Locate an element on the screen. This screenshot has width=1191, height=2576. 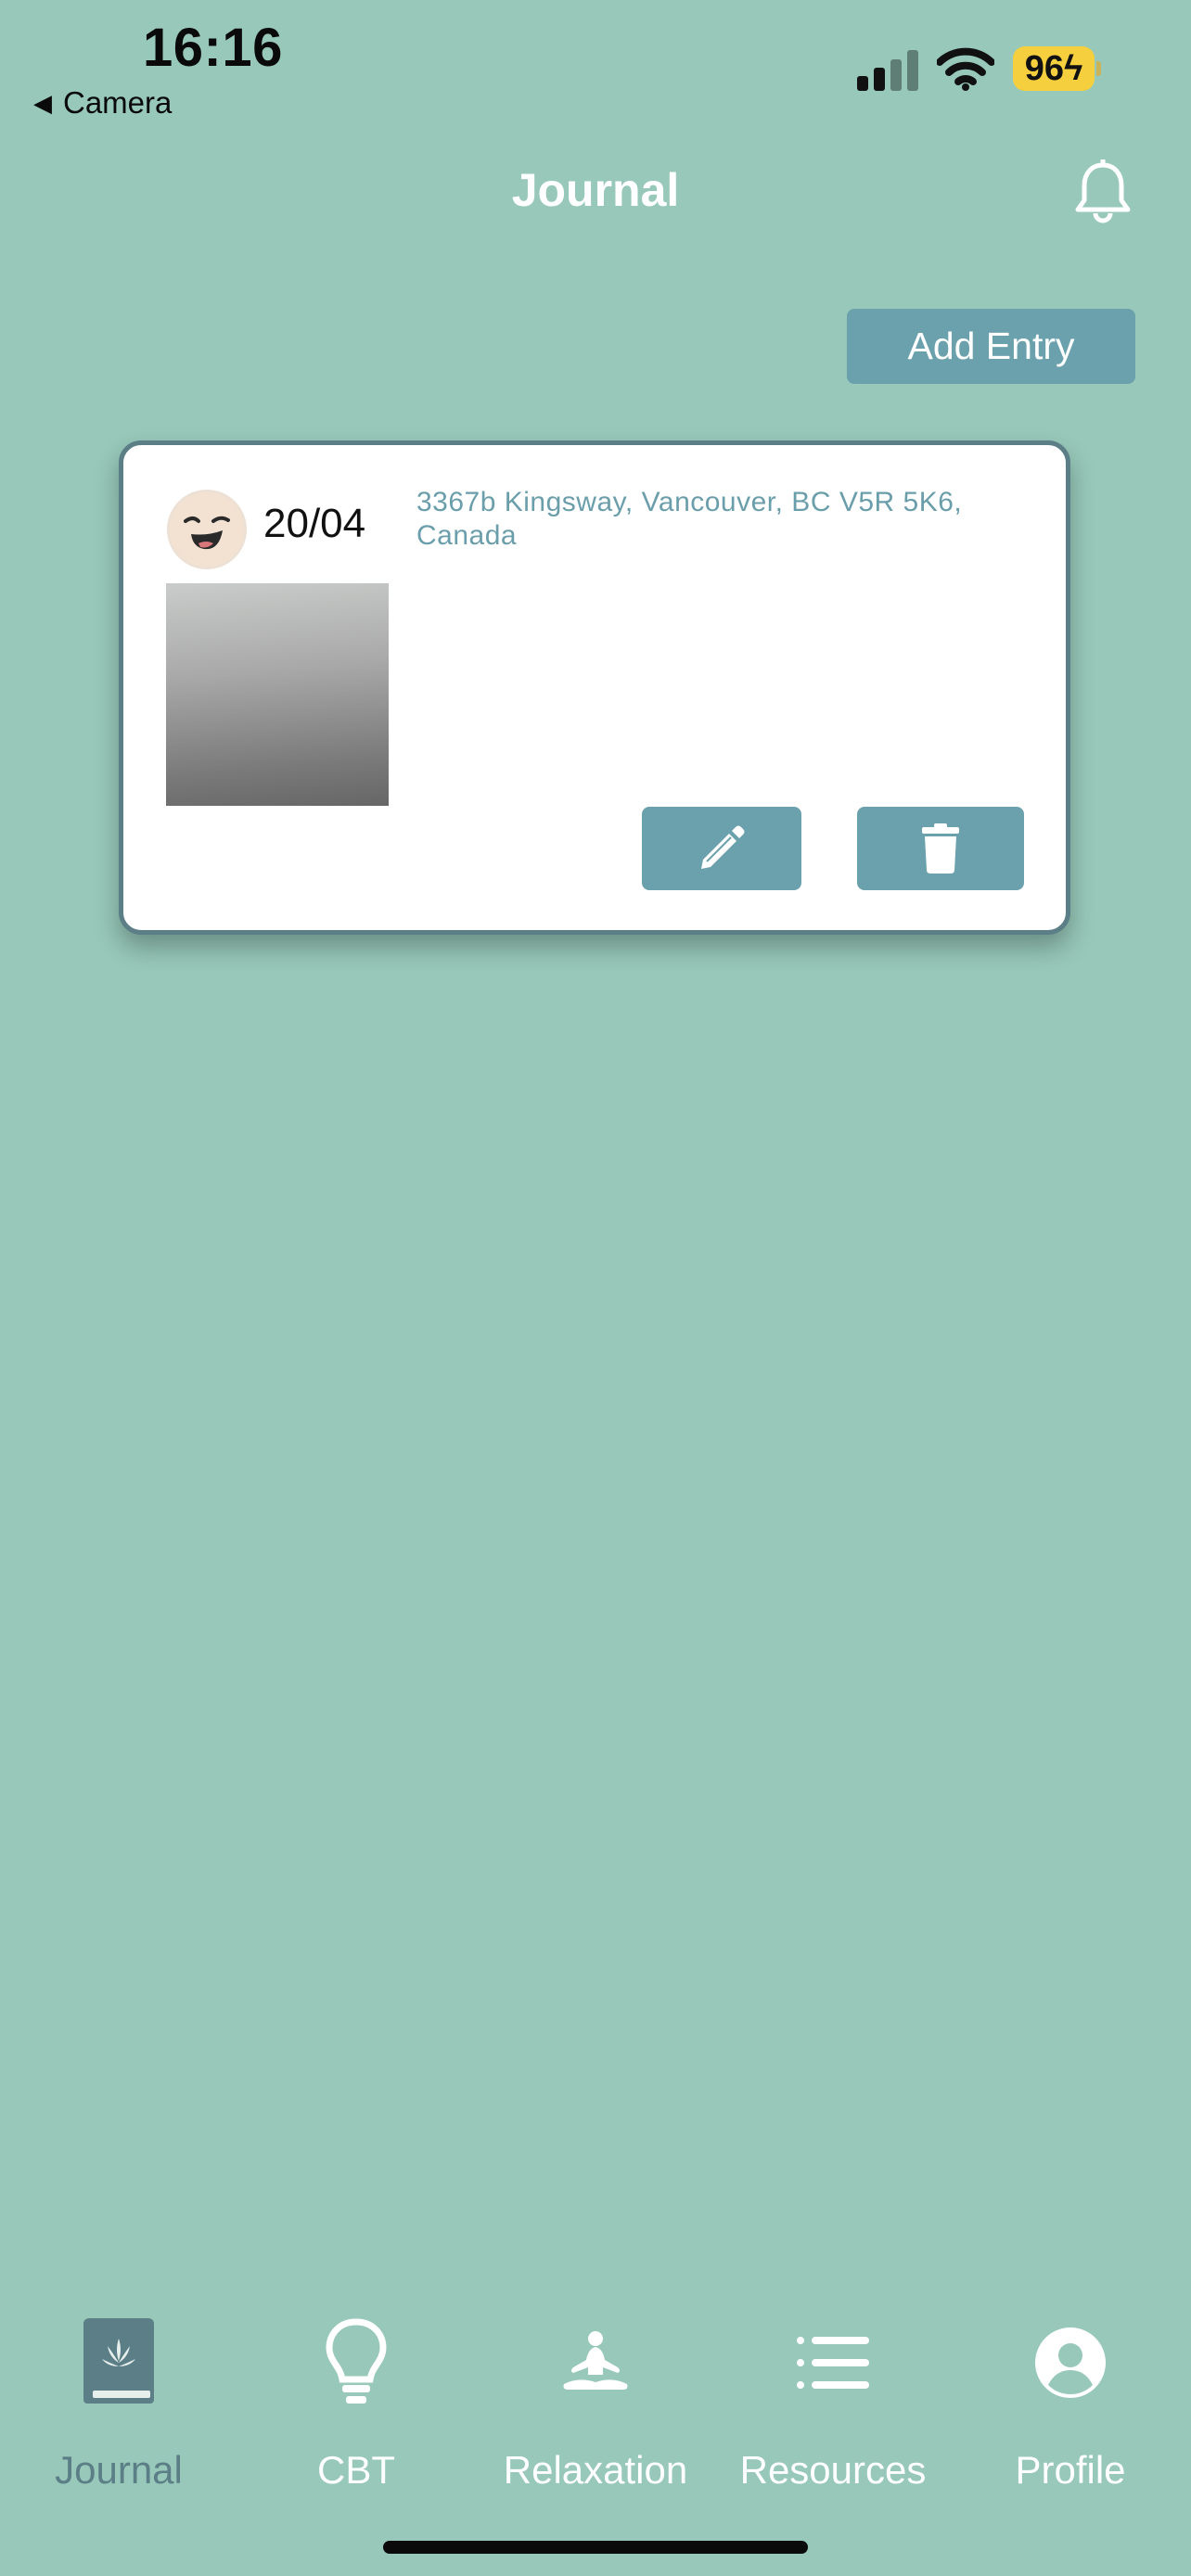
back-label: Camera is located at coordinates (118, 102).